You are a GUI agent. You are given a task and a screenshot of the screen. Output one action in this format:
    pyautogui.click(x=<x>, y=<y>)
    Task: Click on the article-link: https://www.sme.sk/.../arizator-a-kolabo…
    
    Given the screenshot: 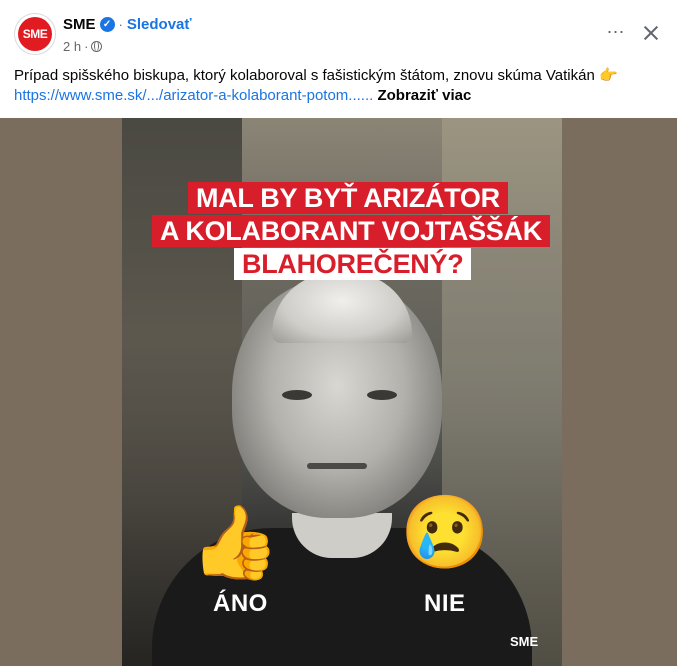 What is the action you would take?
    pyautogui.click(x=193, y=95)
    